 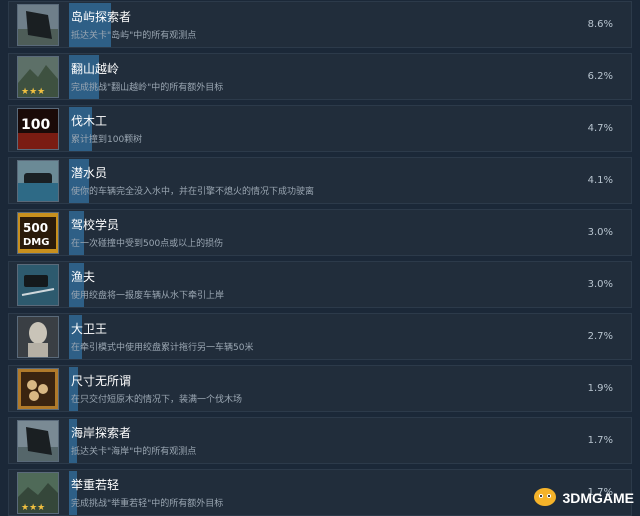 I want to click on achievement-row: 100 伐木工 累计撞到100颗树 4.7%, so click(x=320, y=128).